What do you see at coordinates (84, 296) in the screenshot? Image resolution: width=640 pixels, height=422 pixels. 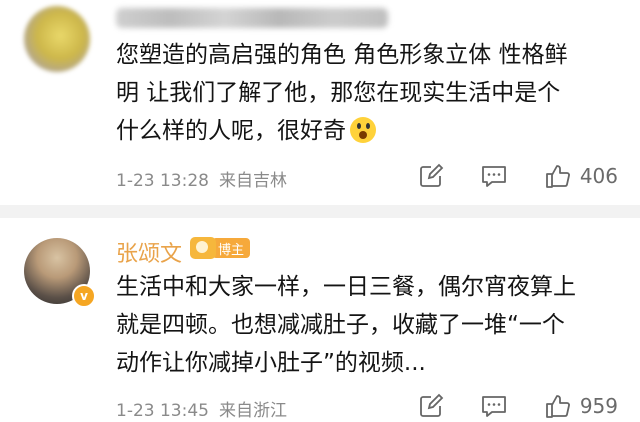 I see `verified-badge-icon: v` at bounding box center [84, 296].